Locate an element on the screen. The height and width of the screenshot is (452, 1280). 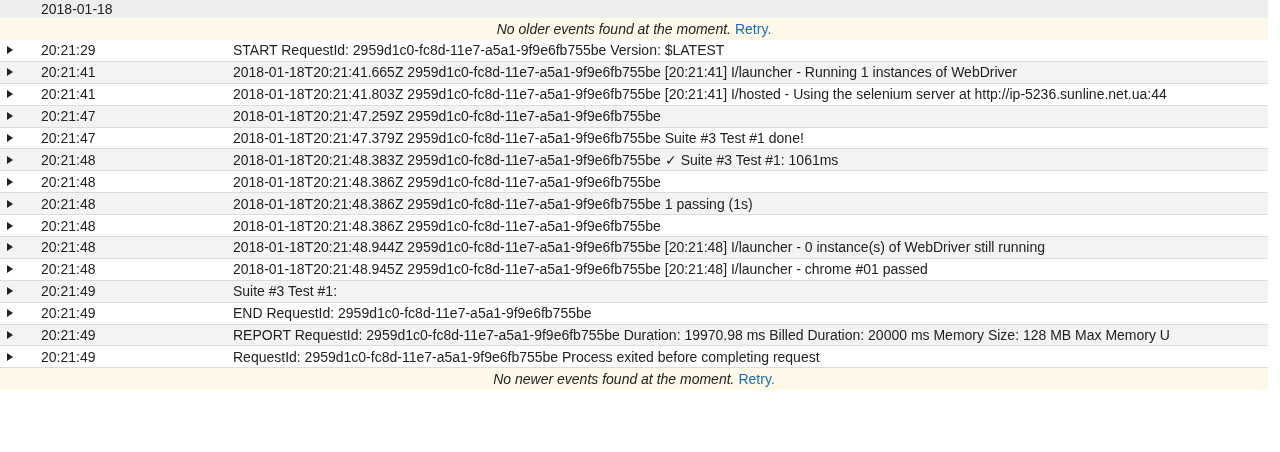
notice-text: No older events found at the moment. is located at coordinates (613, 29).